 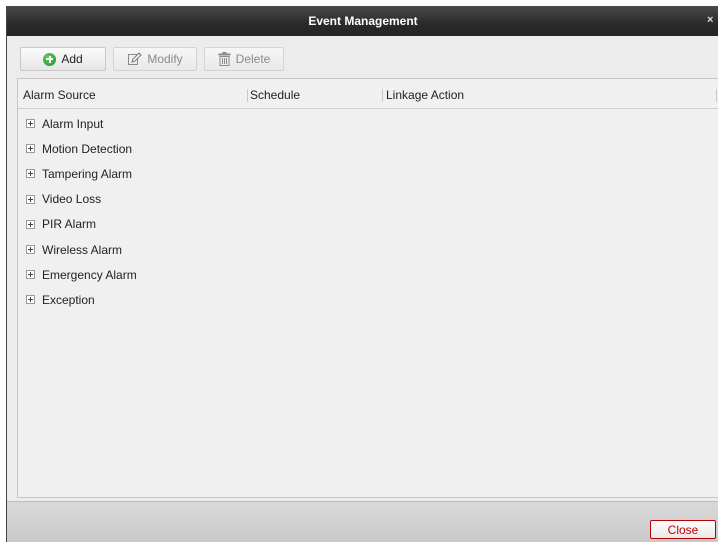 I want to click on tree-row-pir-alarm: PIR Alarm, so click(x=368, y=224).